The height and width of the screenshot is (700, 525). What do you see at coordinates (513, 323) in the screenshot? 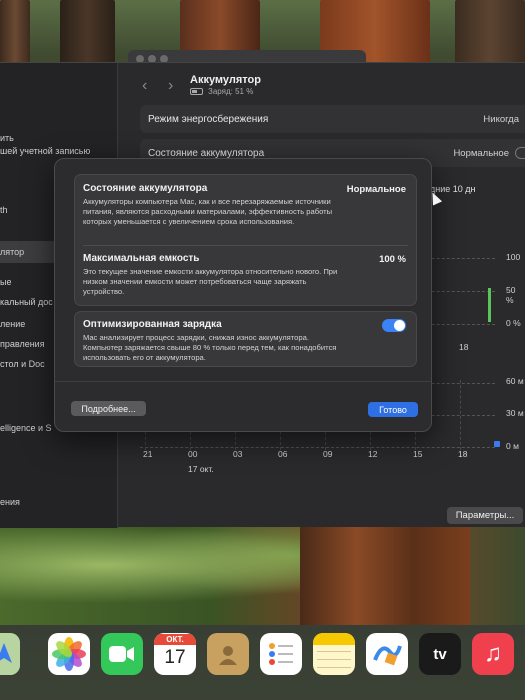
I see `y-axis-tick: 0 %` at bounding box center [513, 323].